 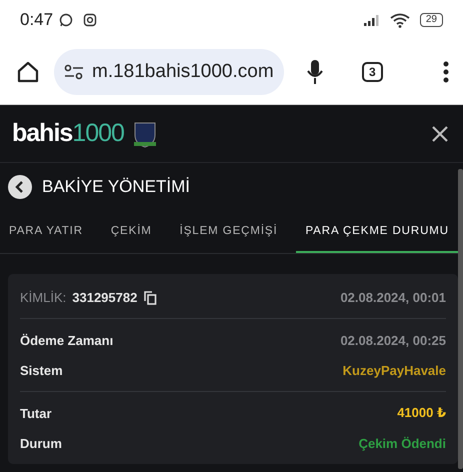 I want to click on chevron-left-icon, so click(x=20, y=187).